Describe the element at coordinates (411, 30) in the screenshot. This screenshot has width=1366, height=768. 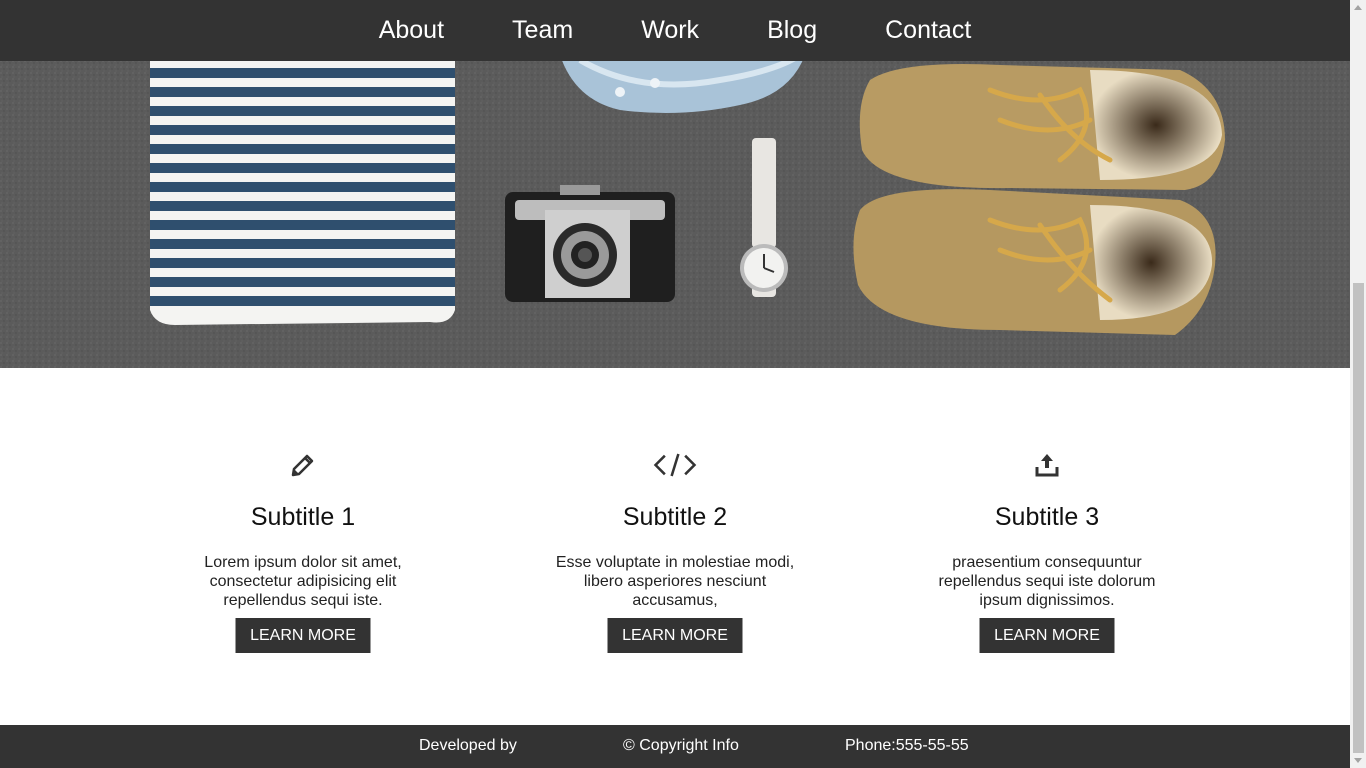
I see `nav-link-about: About` at that location.